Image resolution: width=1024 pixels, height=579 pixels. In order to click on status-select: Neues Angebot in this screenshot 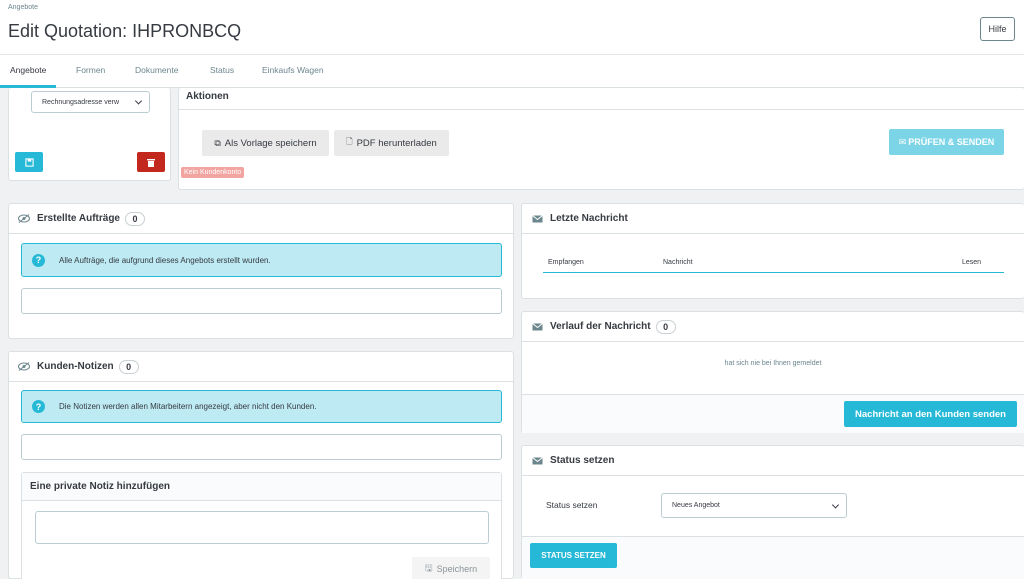, I will do `click(754, 505)`.